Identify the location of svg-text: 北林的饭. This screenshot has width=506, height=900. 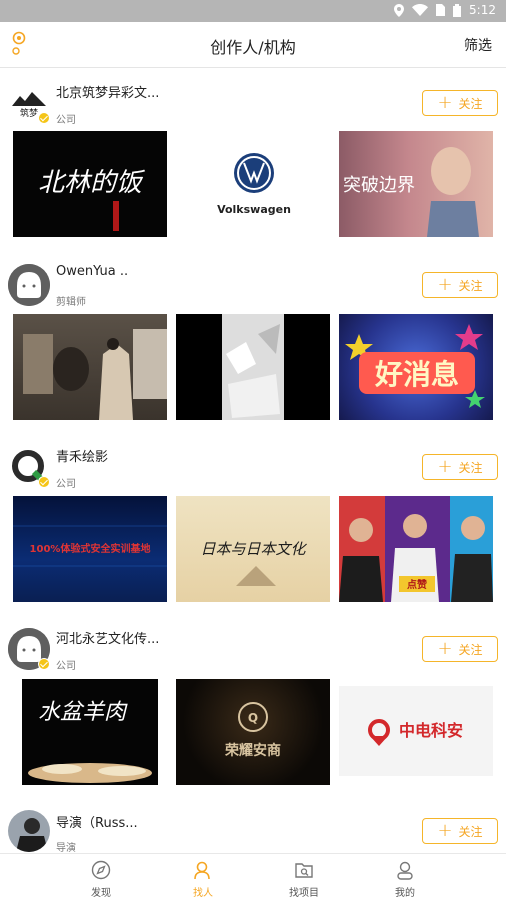
(92, 183).